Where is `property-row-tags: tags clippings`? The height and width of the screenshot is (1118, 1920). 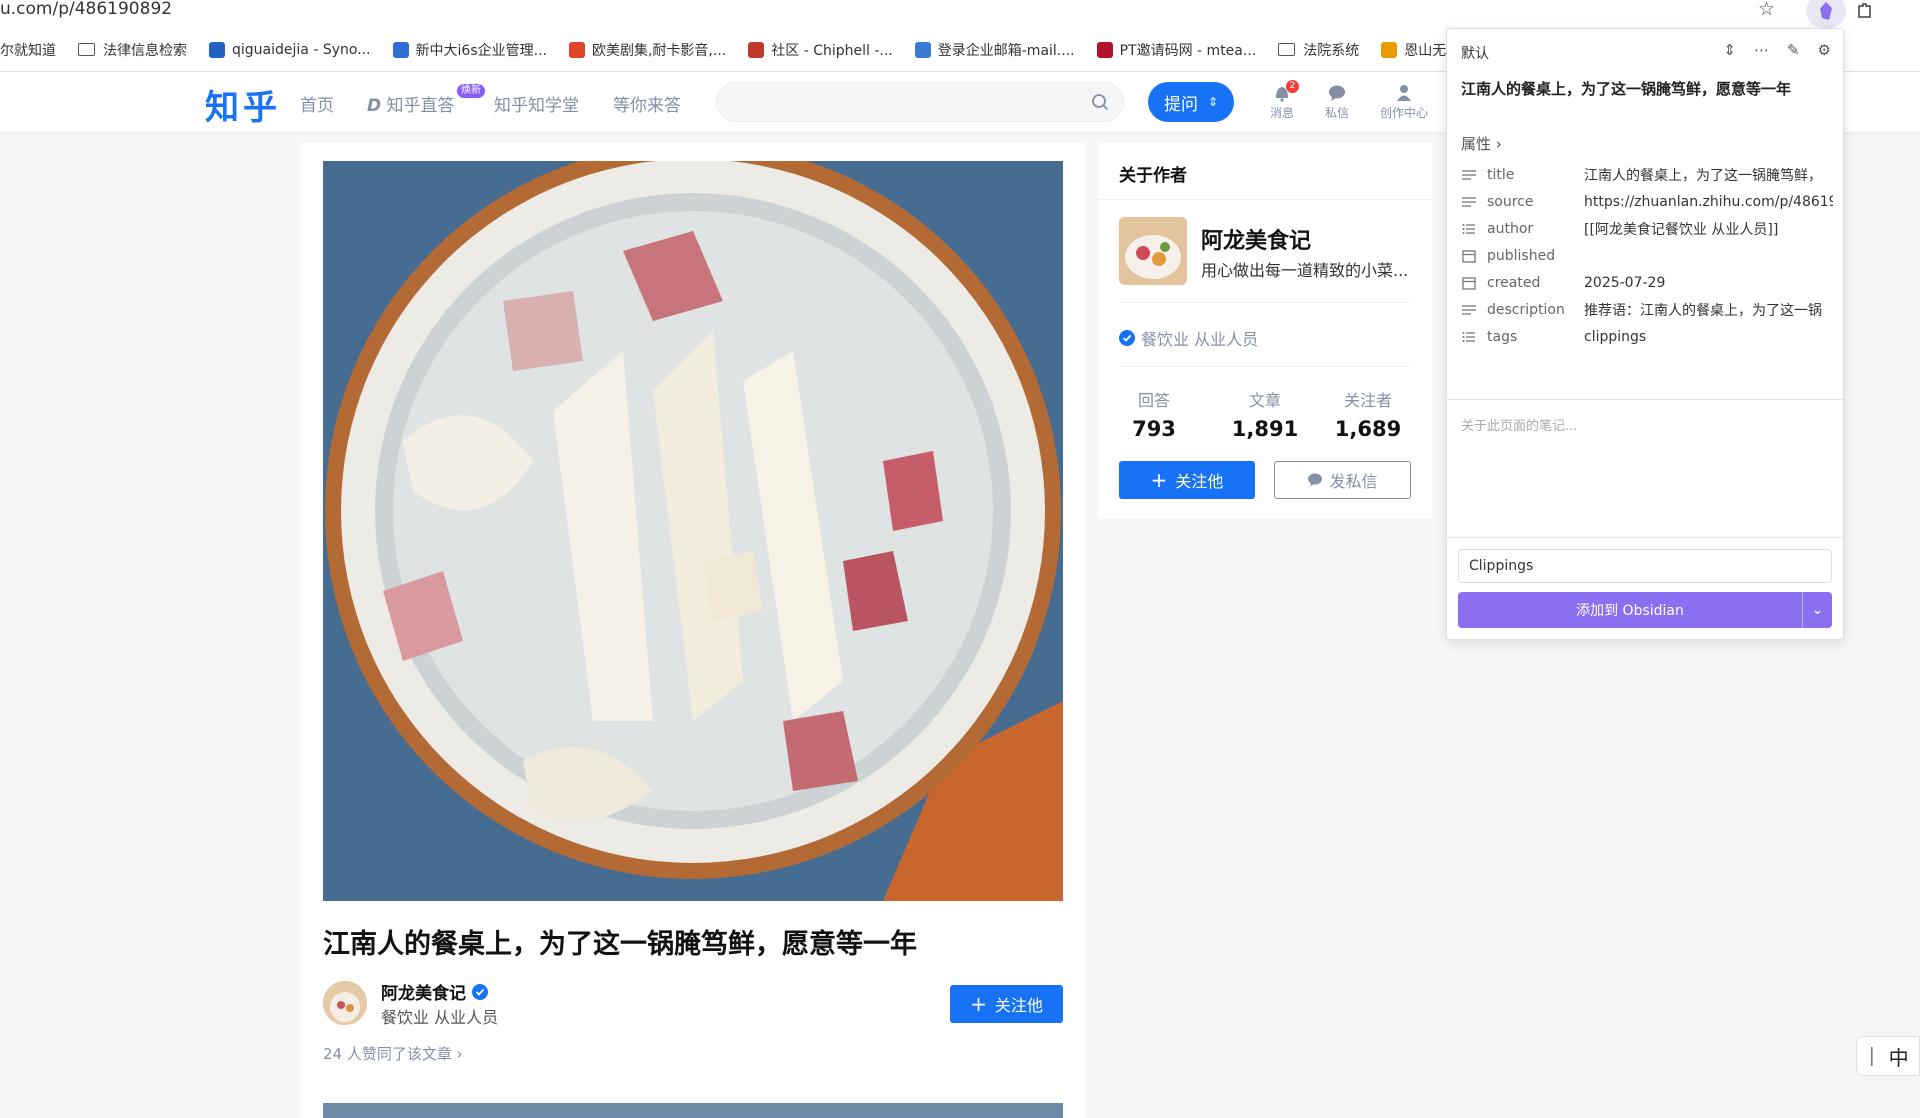
property-row-tags: tags clippings is located at coordinates (1647, 337).